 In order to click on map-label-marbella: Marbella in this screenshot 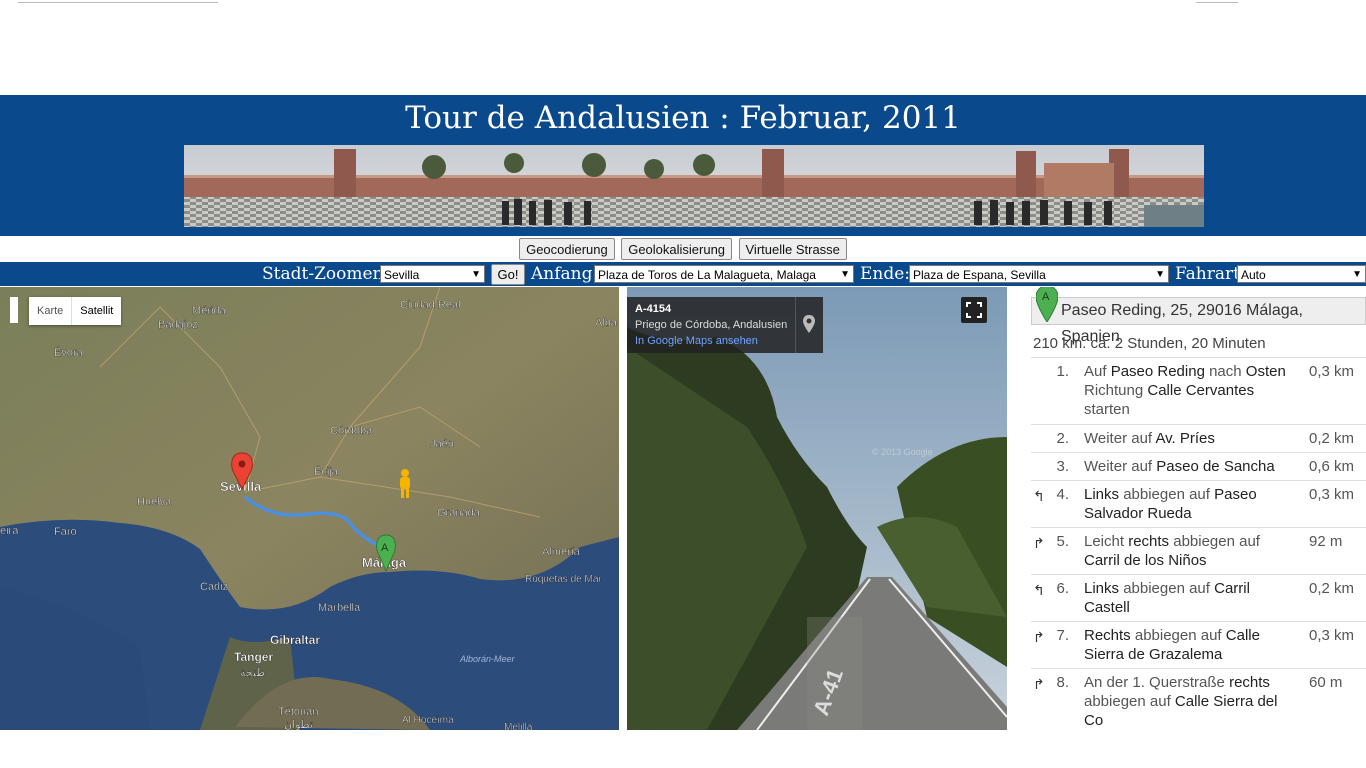, I will do `click(339, 608)`.